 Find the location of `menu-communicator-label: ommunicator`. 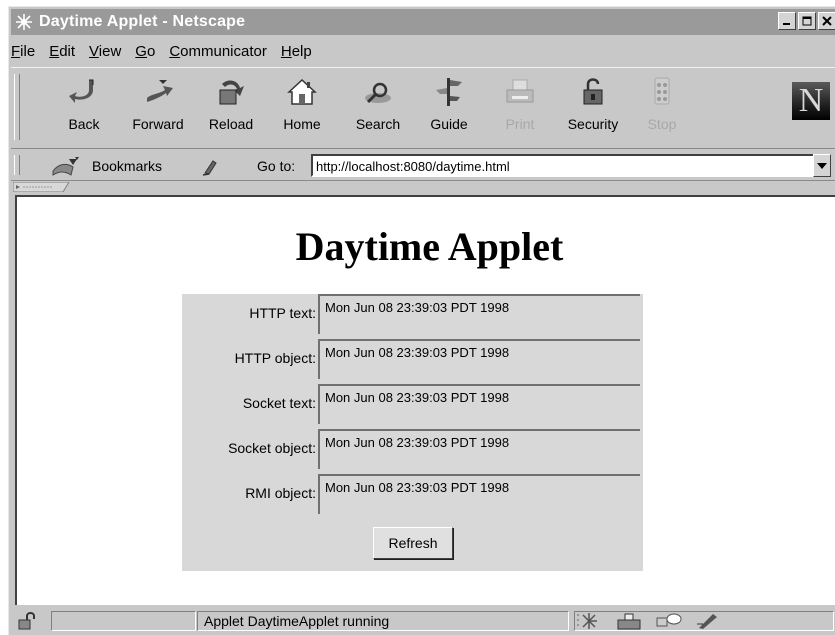

menu-communicator-label: ommunicator is located at coordinates (223, 51).